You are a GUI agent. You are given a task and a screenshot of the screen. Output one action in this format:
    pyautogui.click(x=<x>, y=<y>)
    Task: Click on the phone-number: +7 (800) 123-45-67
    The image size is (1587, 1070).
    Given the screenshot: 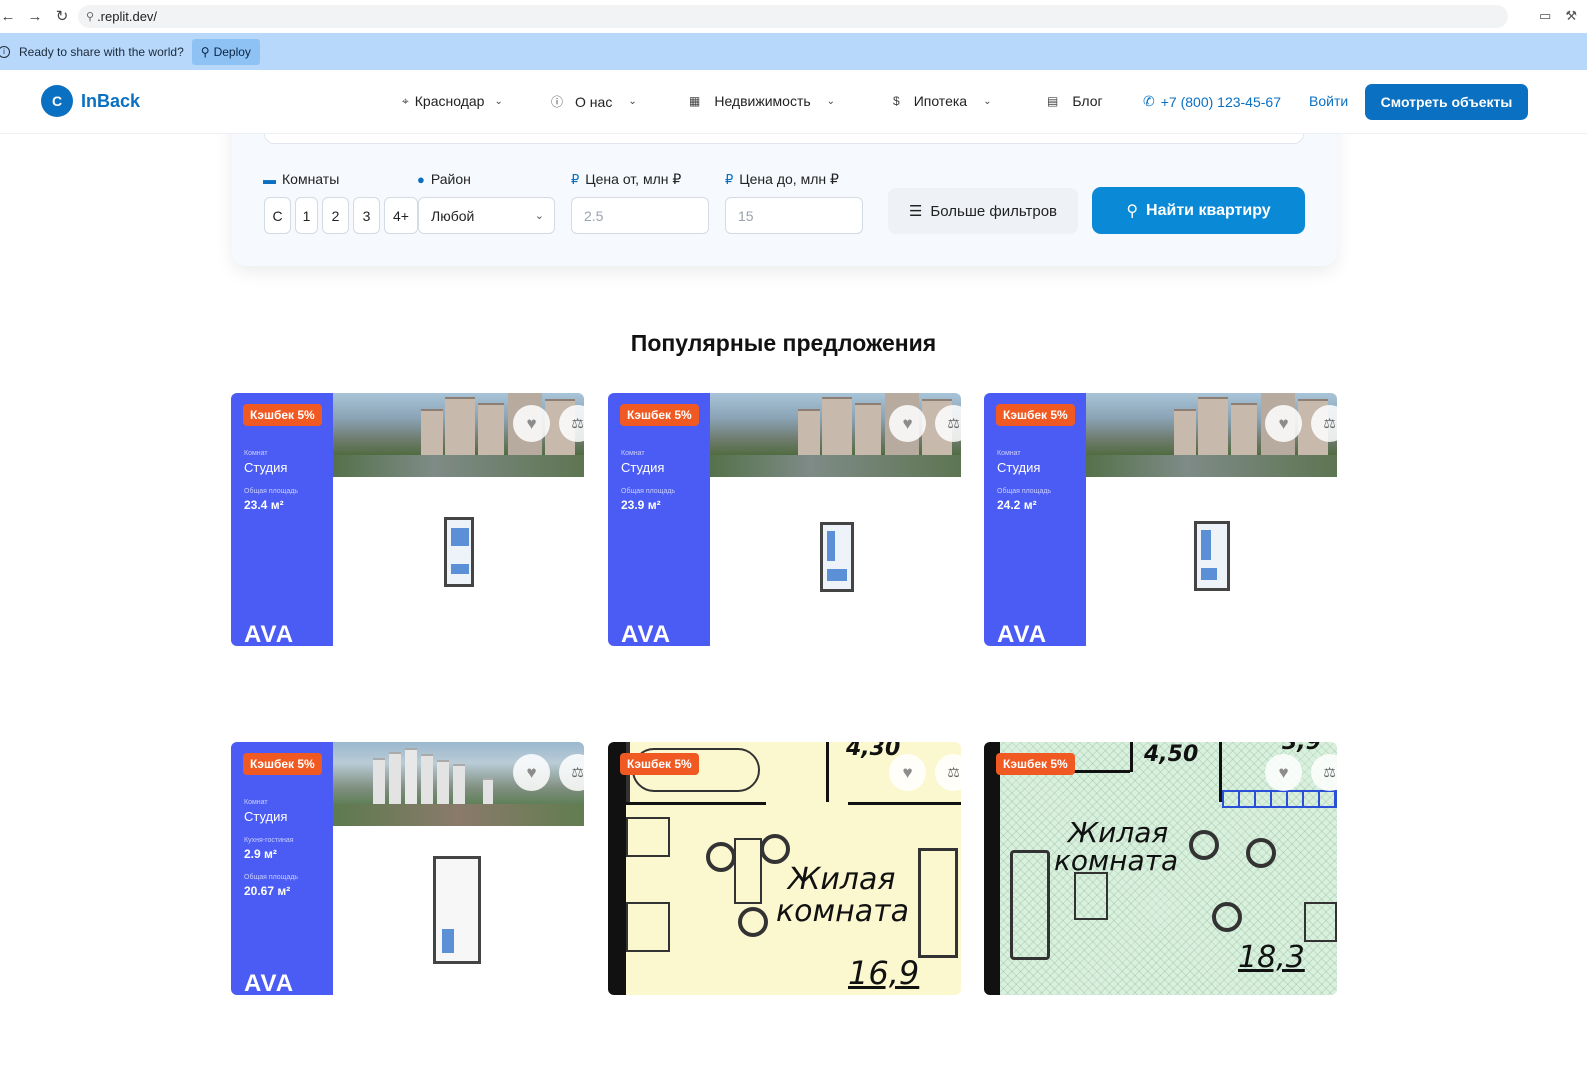 What is the action you would take?
    pyautogui.click(x=1220, y=101)
    